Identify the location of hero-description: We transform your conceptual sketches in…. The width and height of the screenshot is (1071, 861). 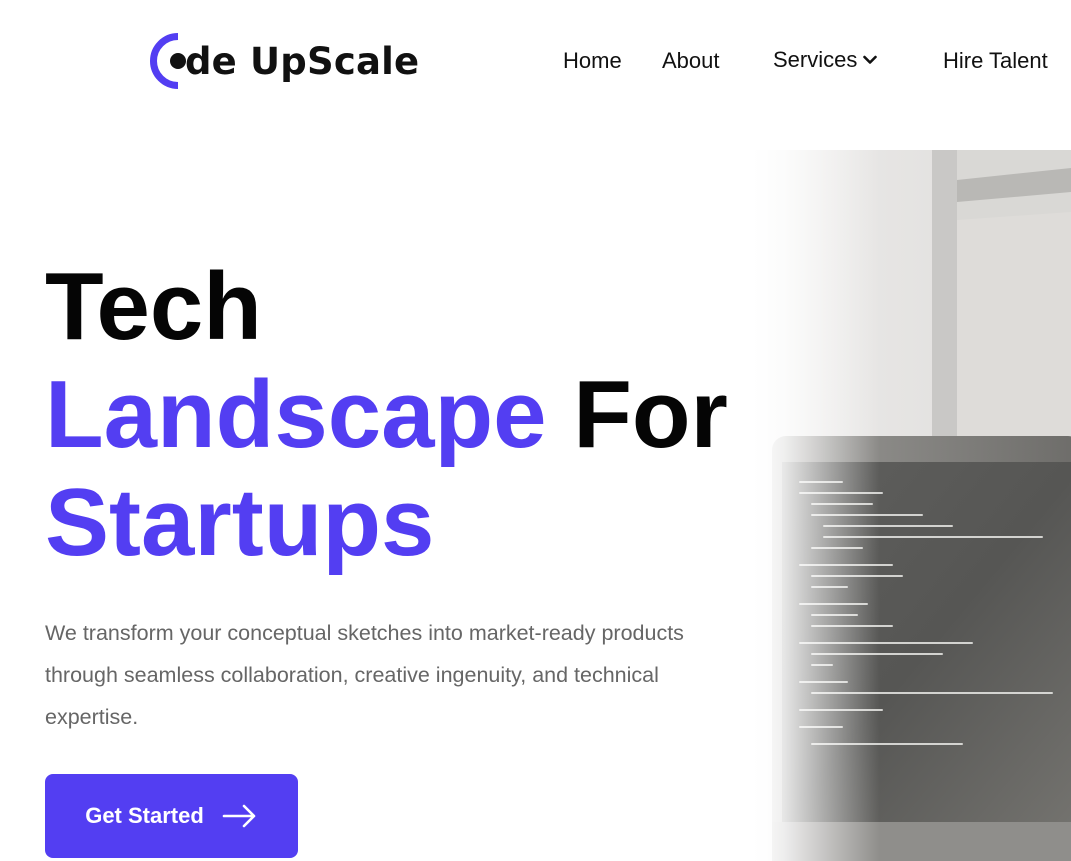
(364, 675).